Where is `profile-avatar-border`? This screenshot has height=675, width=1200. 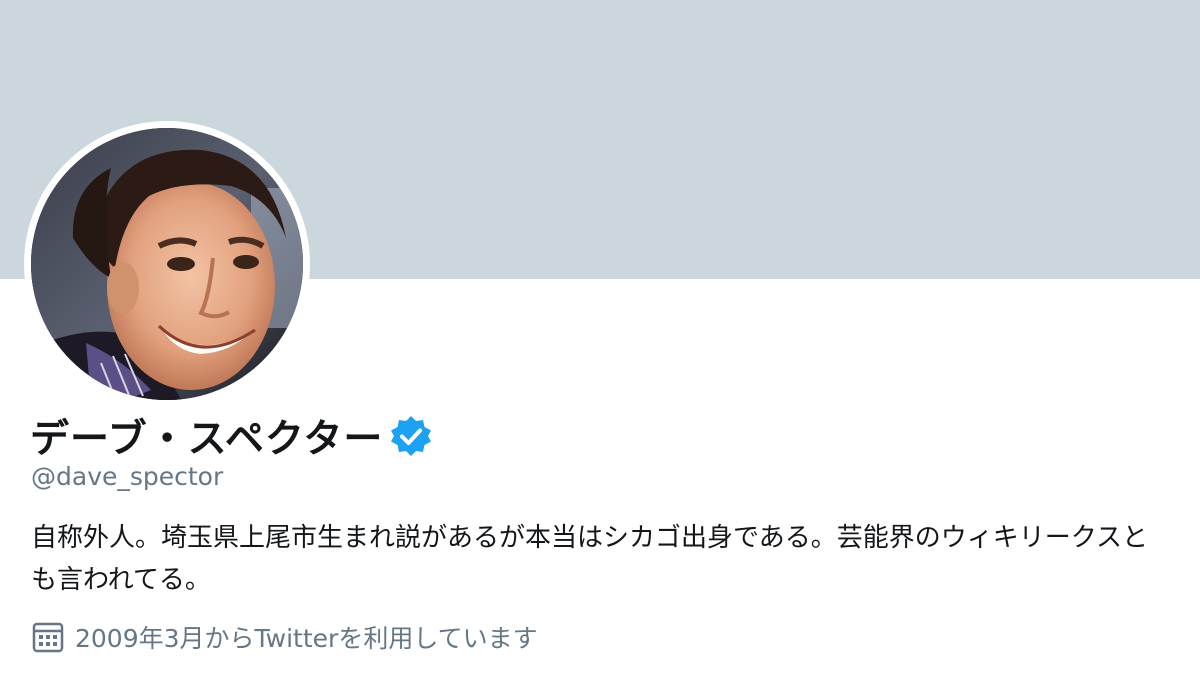
profile-avatar-border is located at coordinates (167, 264).